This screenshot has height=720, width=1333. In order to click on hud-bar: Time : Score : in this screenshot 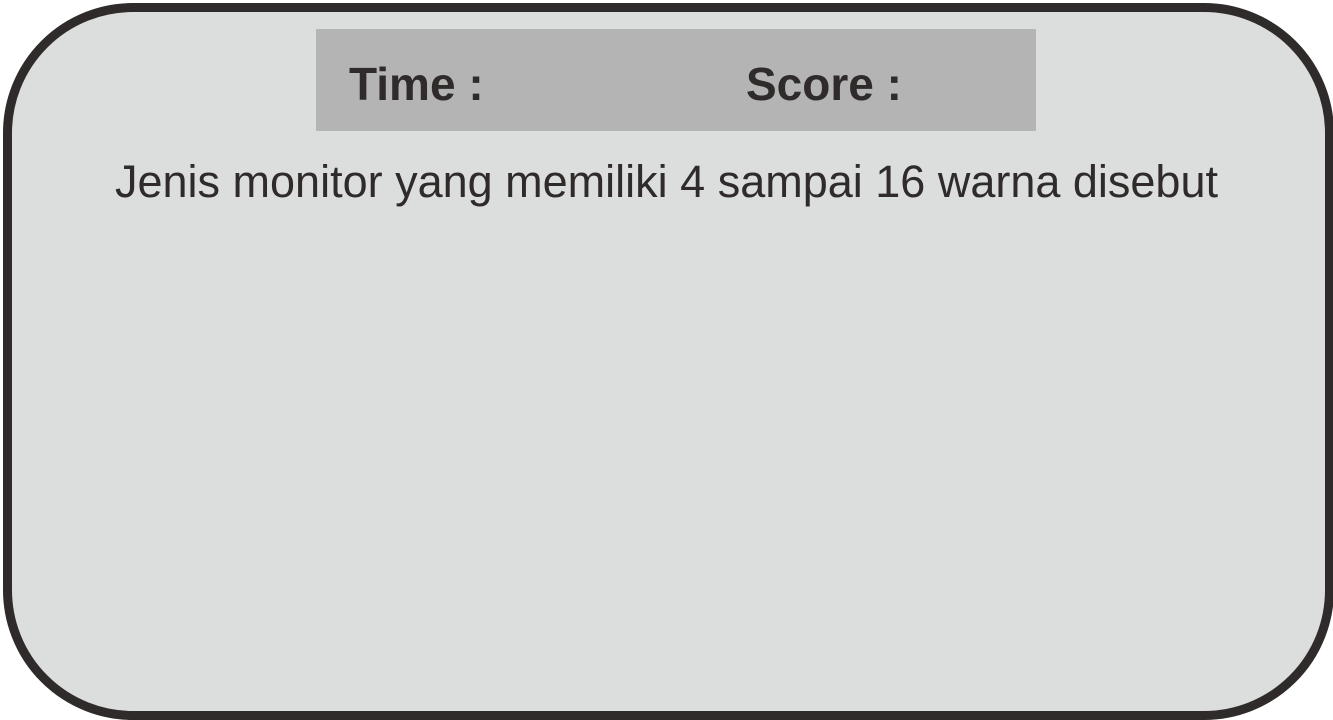, I will do `click(676, 80)`.